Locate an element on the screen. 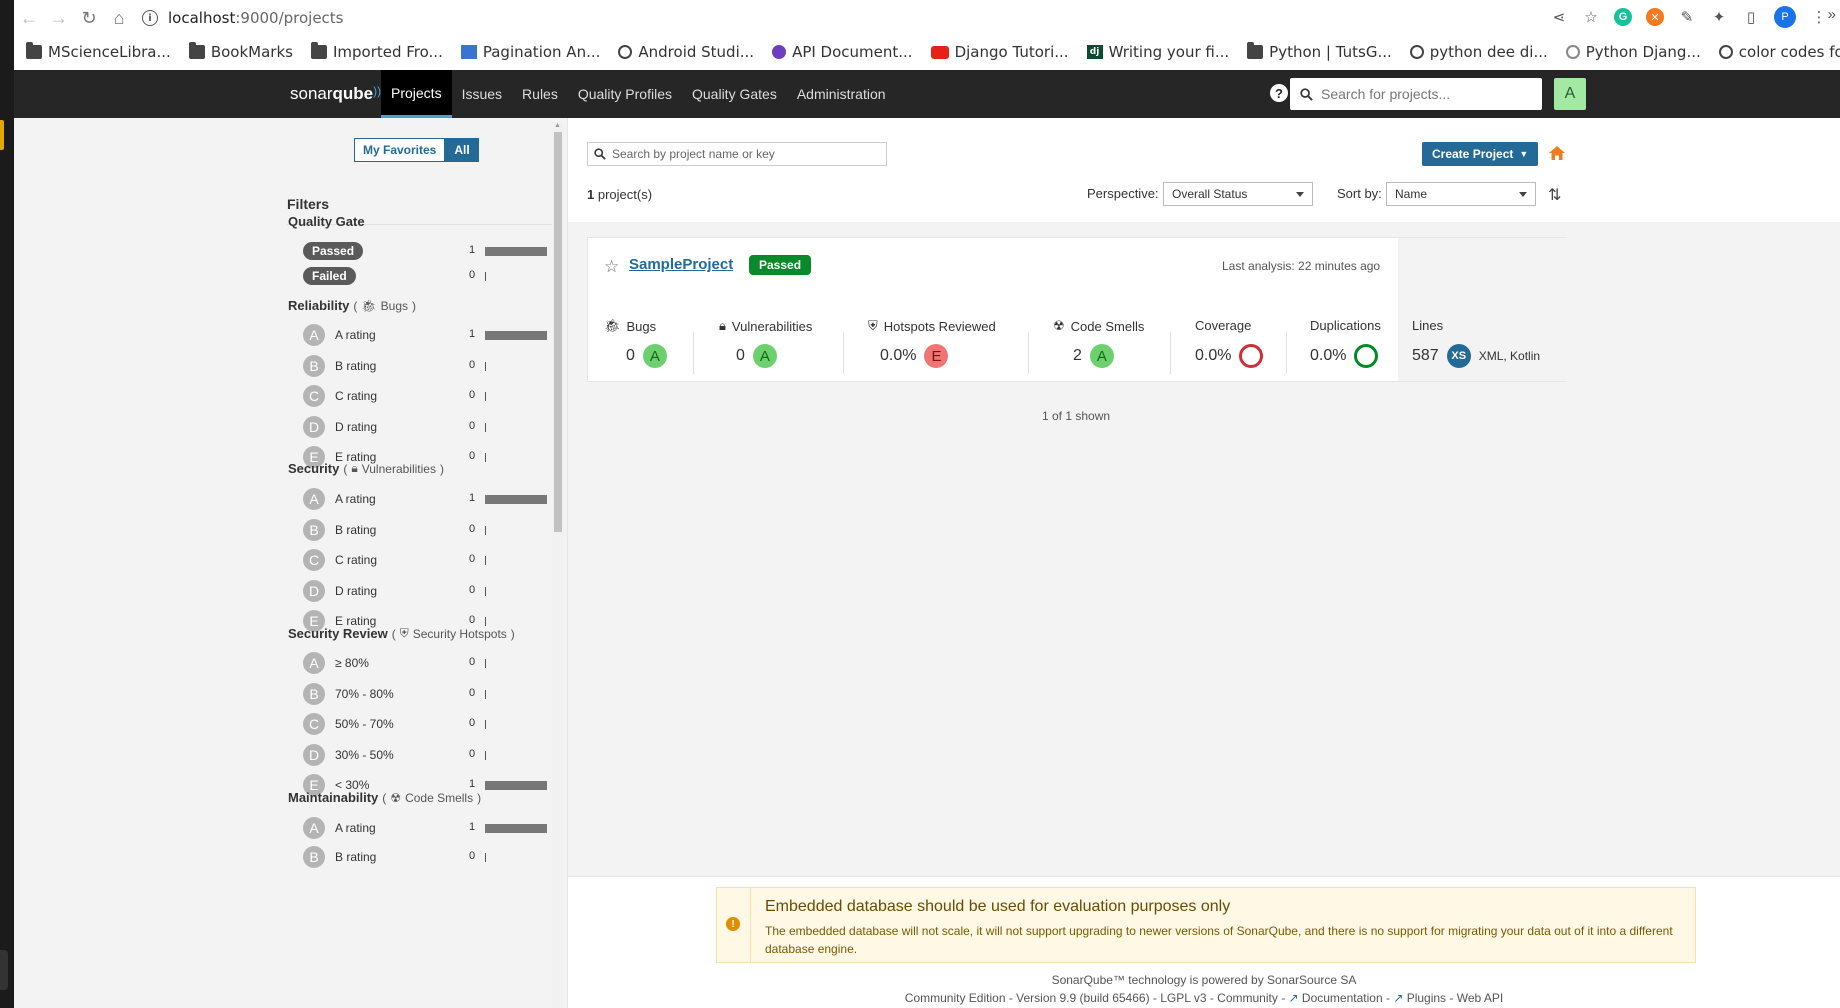 The image size is (1840, 1008). footer-link-plugins: Plugins is located at coordinates (1426, 998).